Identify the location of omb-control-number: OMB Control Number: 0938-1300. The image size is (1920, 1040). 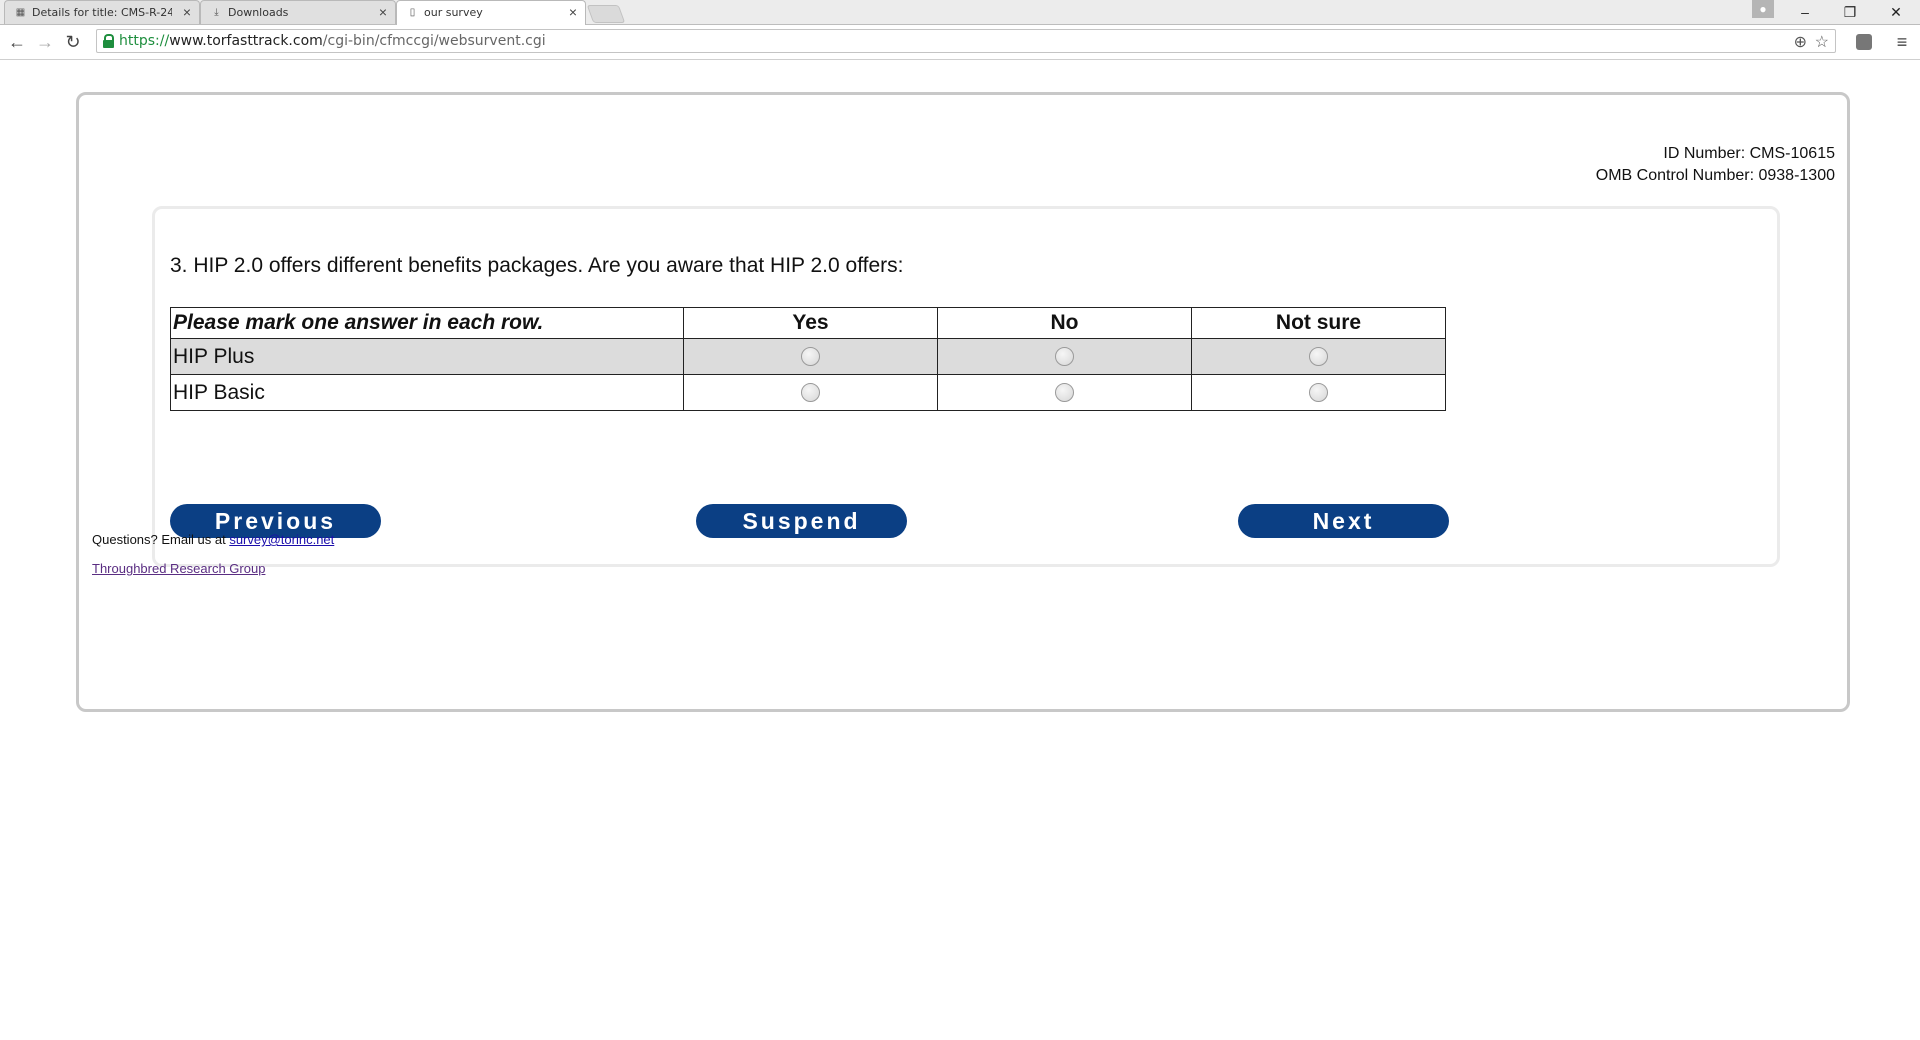
(1715, 175).